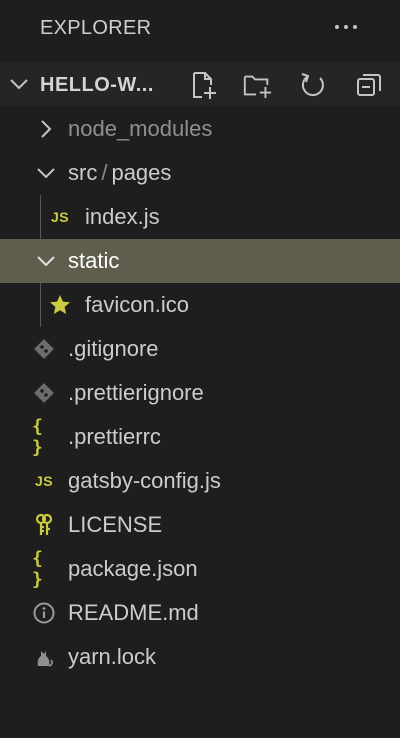 The image size is (400, 738). I want to click on chevron-right-icon, so click(46, 129).